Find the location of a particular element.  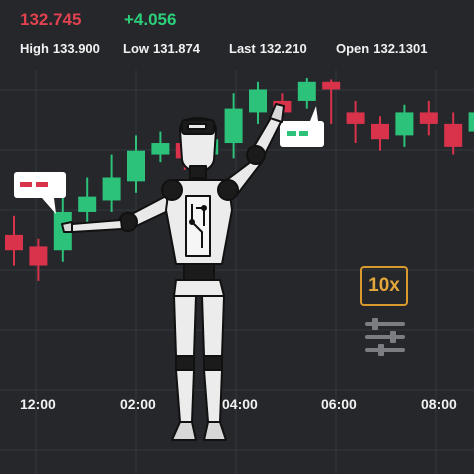

stat-high-value: 133.900 is located at coordinates (76, 48).